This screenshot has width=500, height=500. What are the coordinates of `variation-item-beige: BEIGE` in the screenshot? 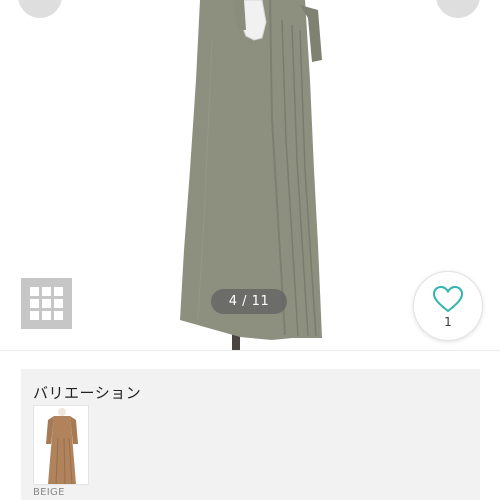 It's located at (61, 451).